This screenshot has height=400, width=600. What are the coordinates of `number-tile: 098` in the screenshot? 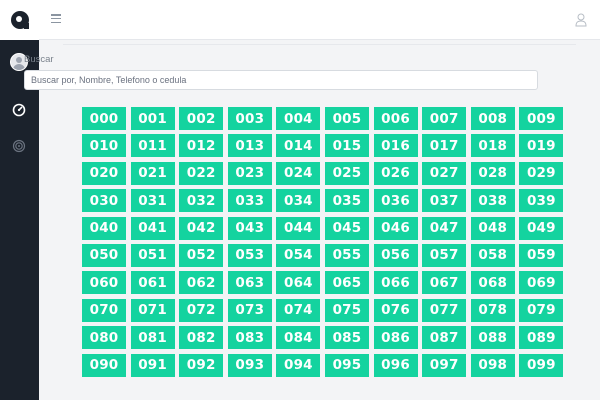 It's located at (492, 365).